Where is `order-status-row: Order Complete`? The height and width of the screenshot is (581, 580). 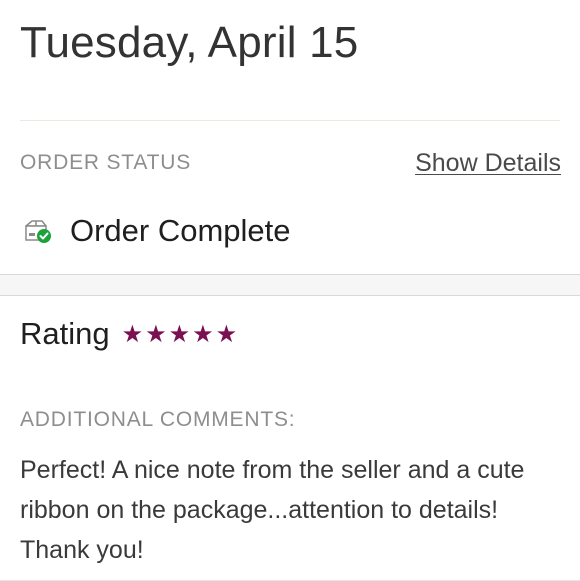 order-status-row: Order Complete is located at coordinates (156, 231).